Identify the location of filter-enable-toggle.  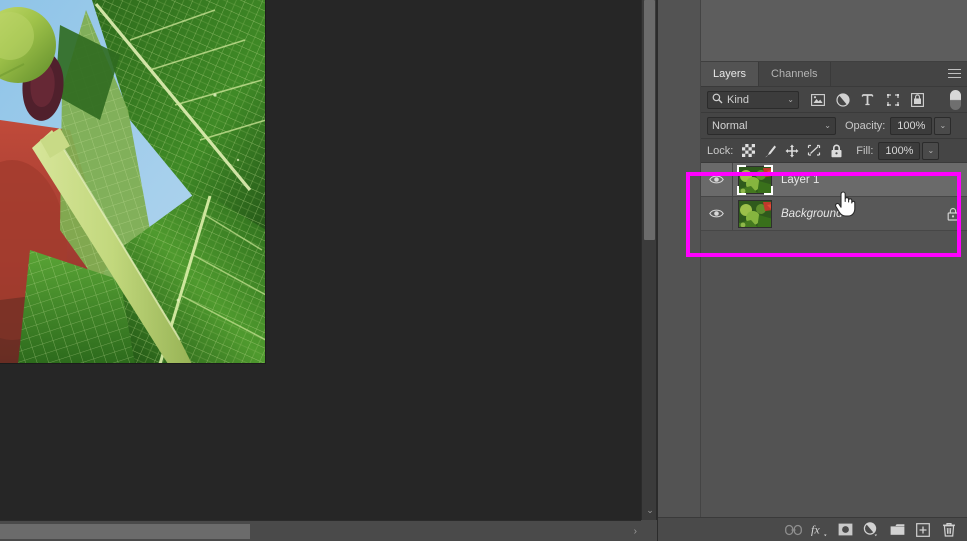
(955, 100).